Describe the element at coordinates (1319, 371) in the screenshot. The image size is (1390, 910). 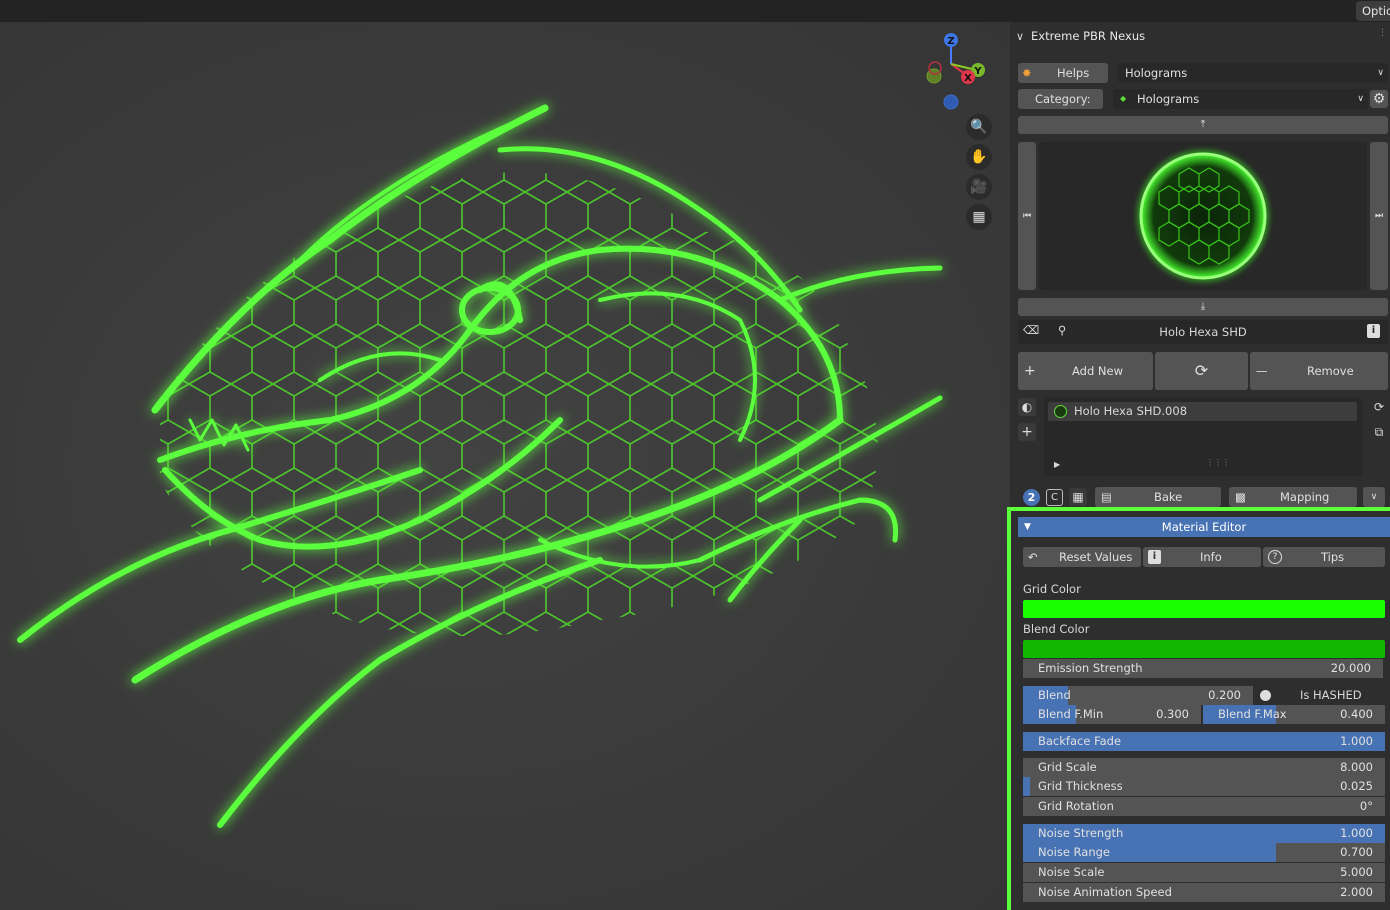
I see `remove-button: — Remove` at that location.